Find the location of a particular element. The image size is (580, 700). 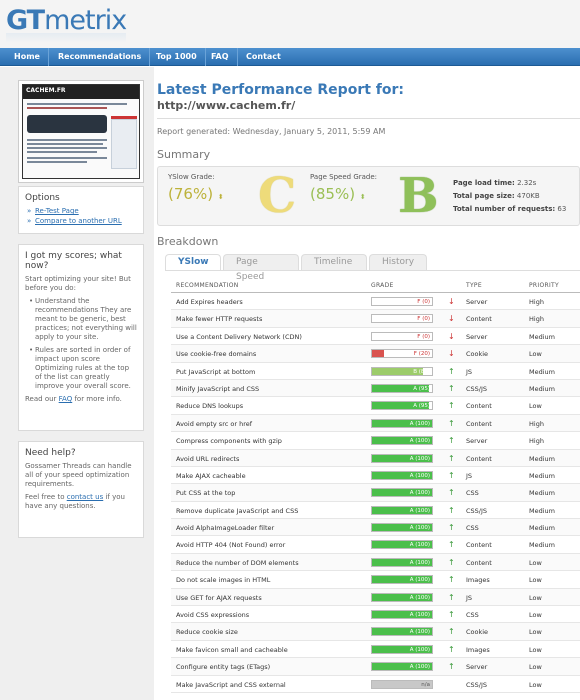

tab-history: History is located at coordinates (398, 262).